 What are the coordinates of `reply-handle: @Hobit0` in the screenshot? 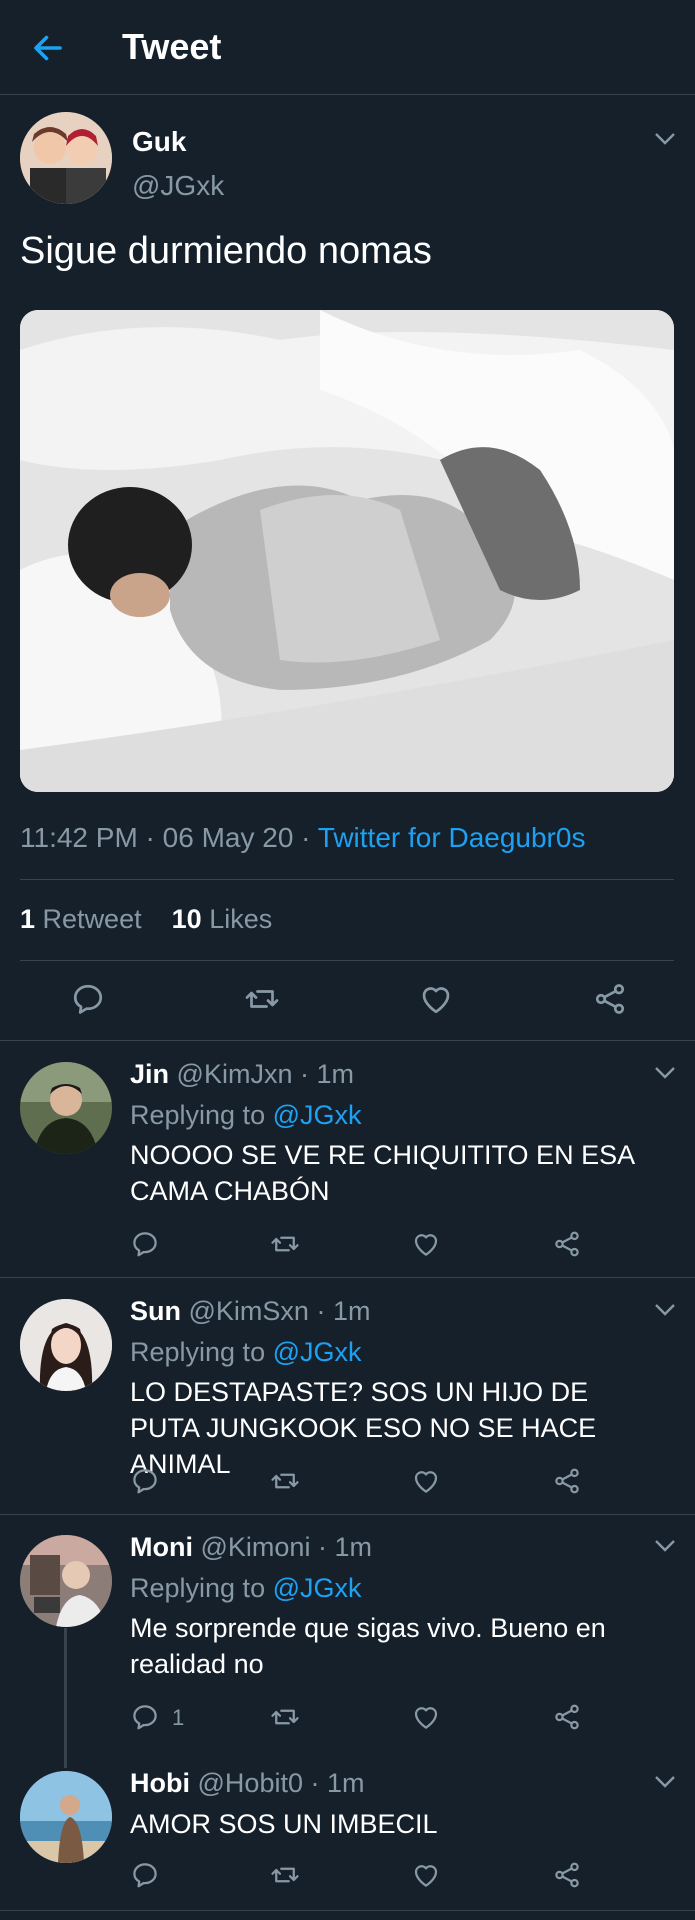 It's located at (250, 1783).